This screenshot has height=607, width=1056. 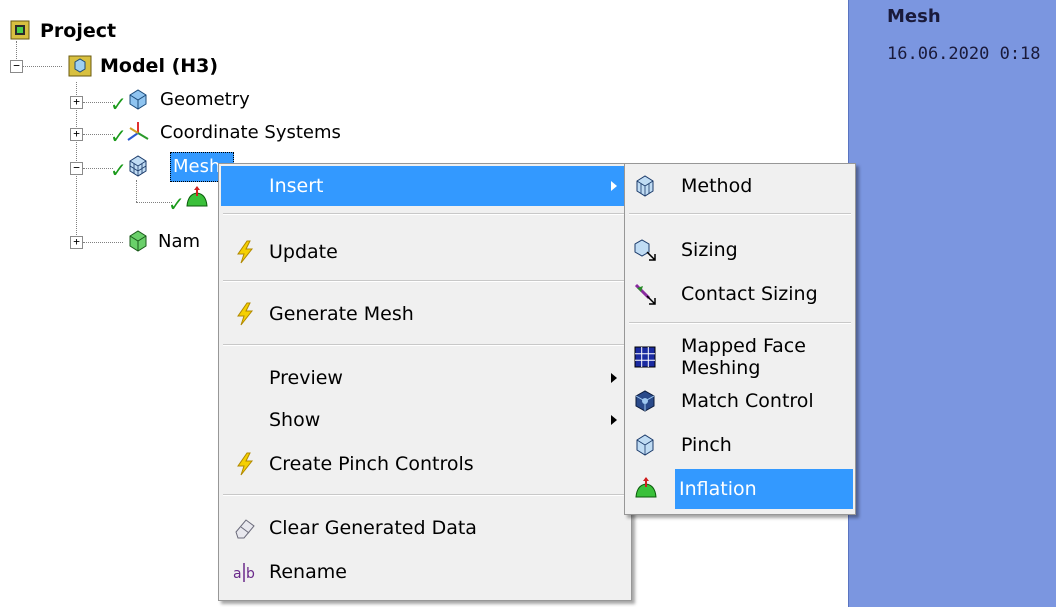 I want to click on menu-item-create-pinch-controls-label: Create Pinch Controls, so click(x=371, y=464).